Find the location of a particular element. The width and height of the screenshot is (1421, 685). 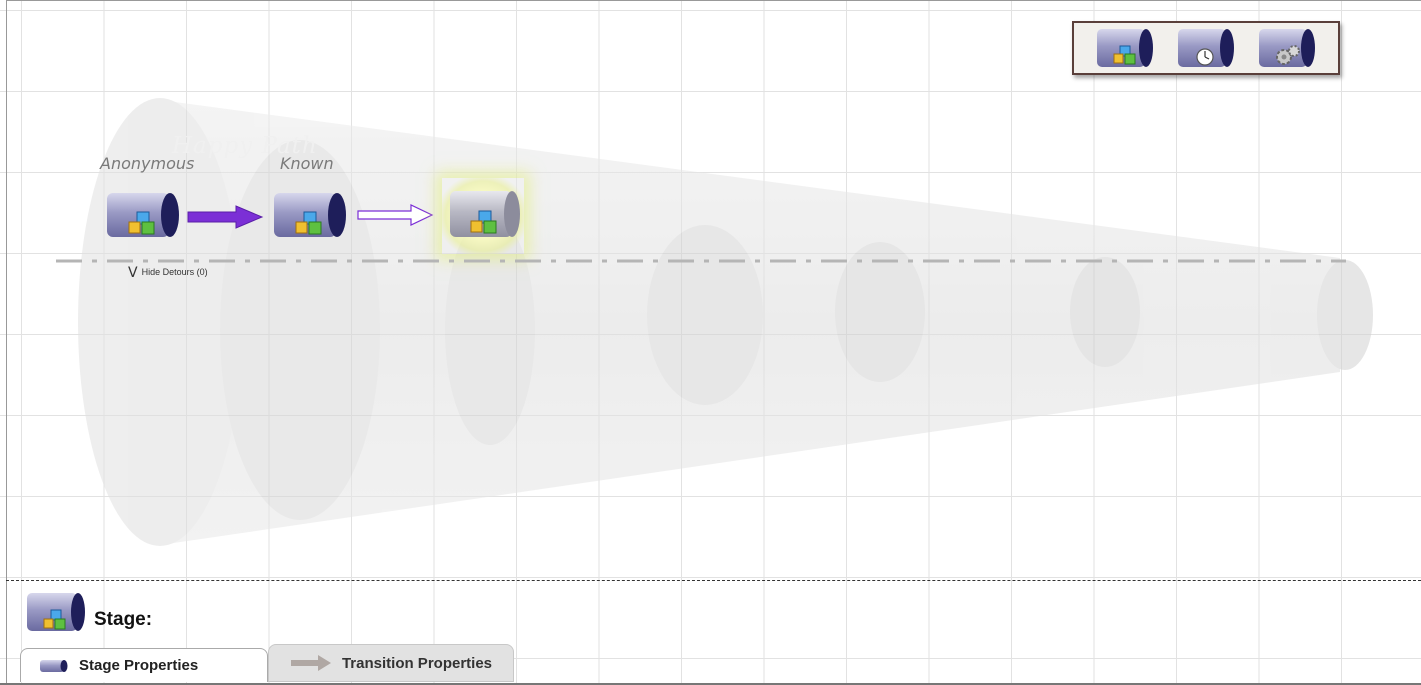

properties-heading-label: Stage: is located at coordinates (123, 619).